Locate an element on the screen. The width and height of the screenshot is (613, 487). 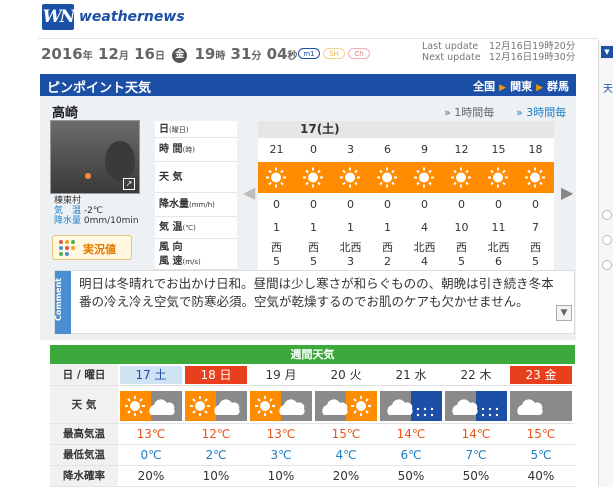
temp-cell: 11 is located at coordinates (498, 227).